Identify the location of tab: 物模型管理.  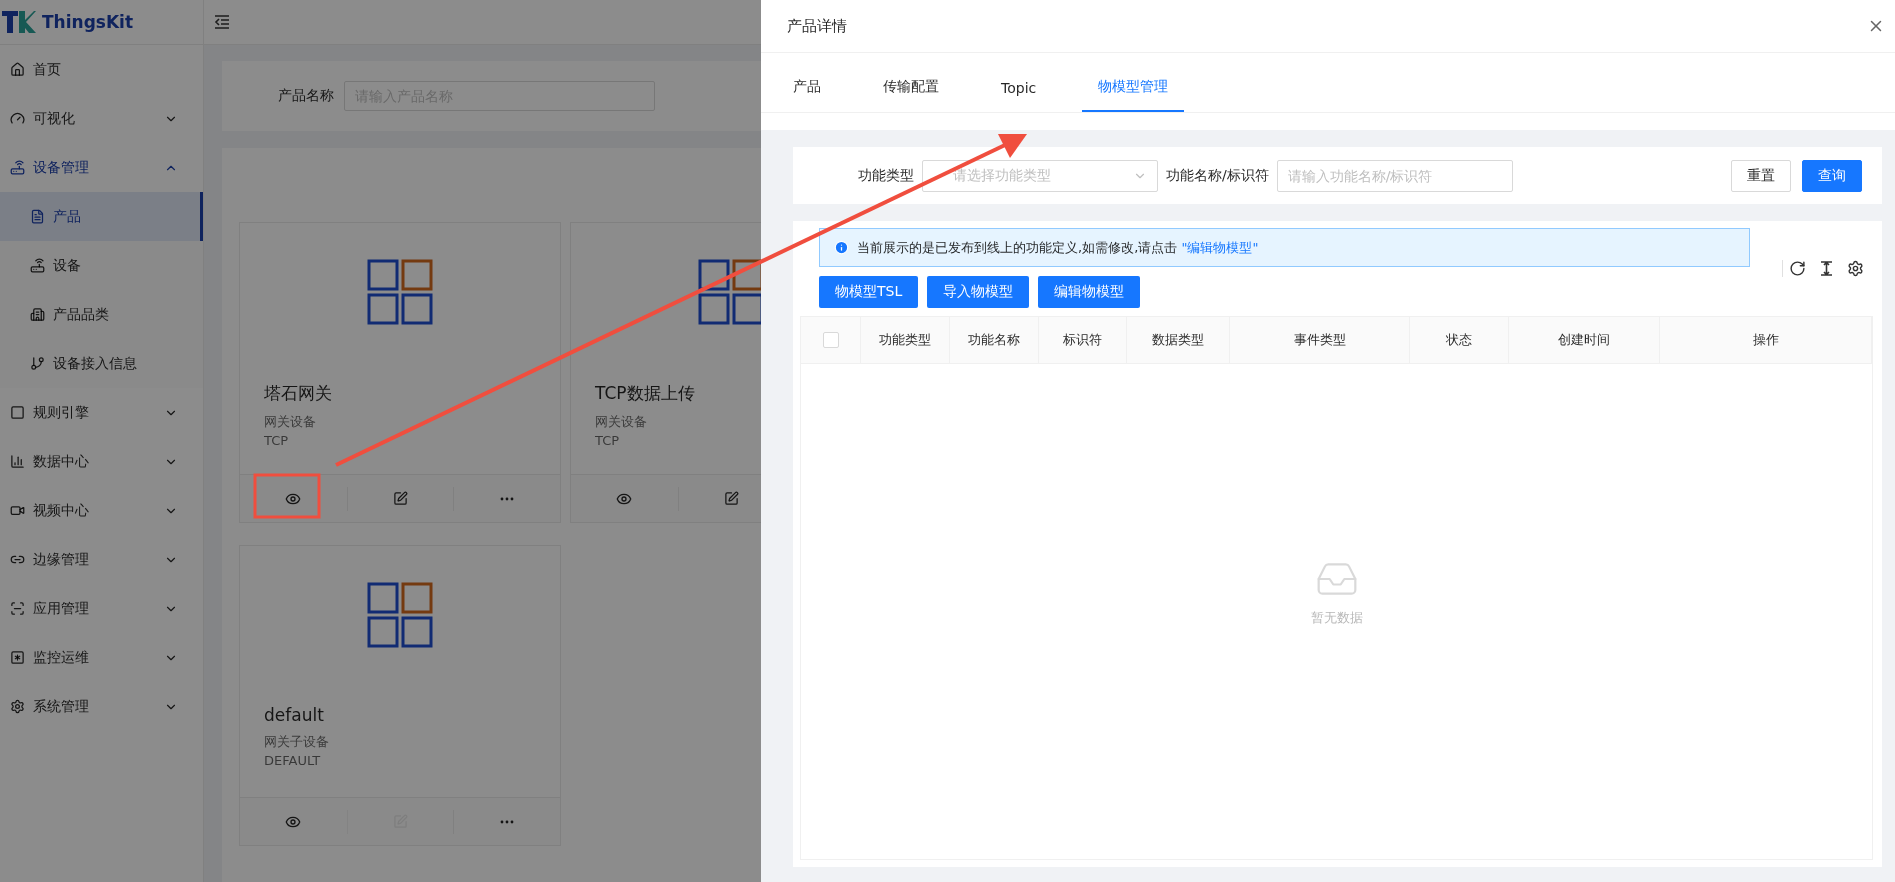
(1133, 95).